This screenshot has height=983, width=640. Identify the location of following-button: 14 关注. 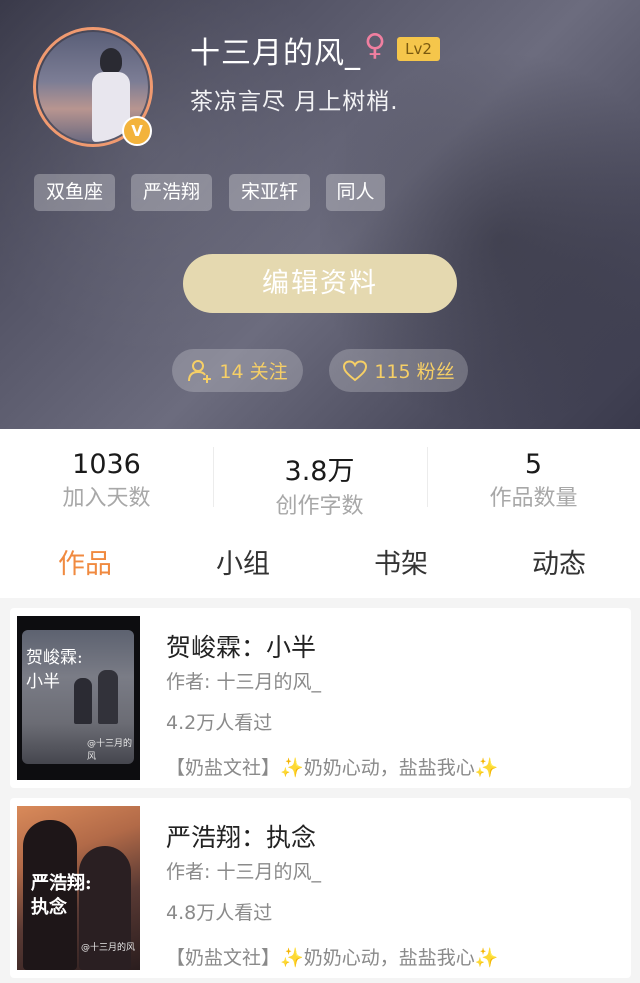
(237, 370).